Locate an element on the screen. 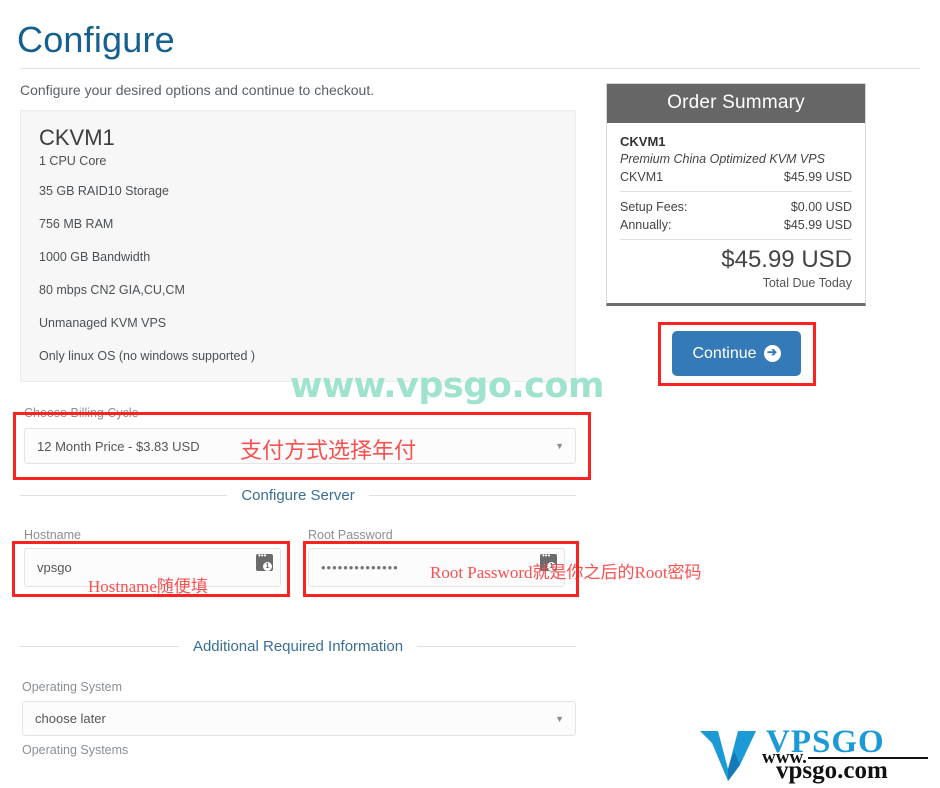 This screenshot has height=788, width=940. continue-button-label: Continue is located at coordinates (724, 353).